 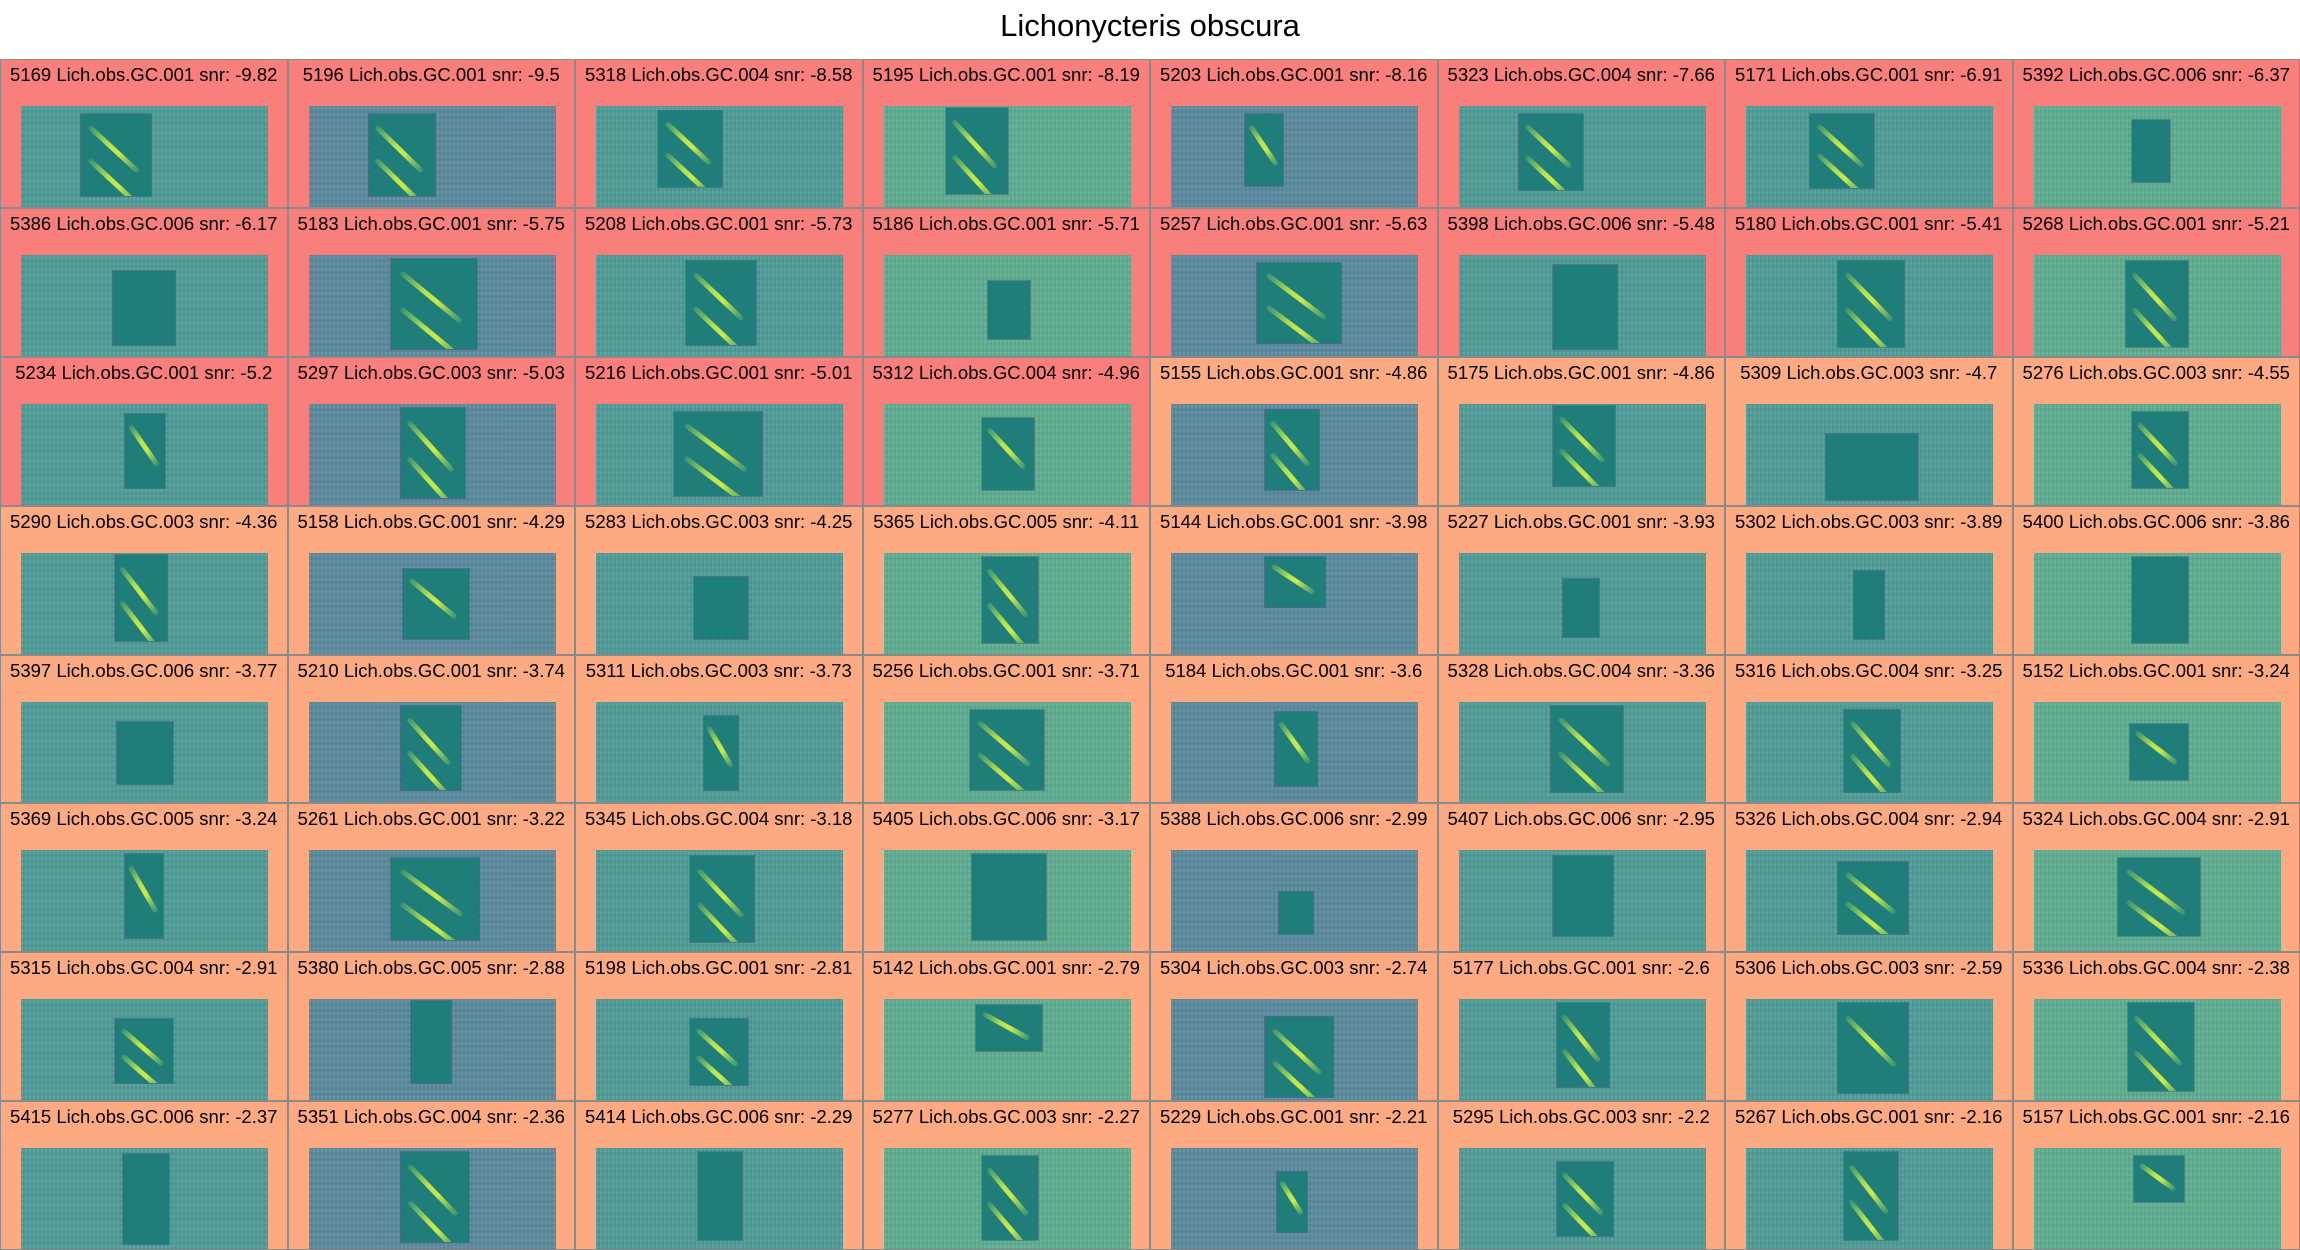 What do you see at coordinates (144, 521) in the screenshot?
I see `thumbnail-label: 5290 Lich.obs.GC.003 snr: -4.36` at bounding box center [144, 521].